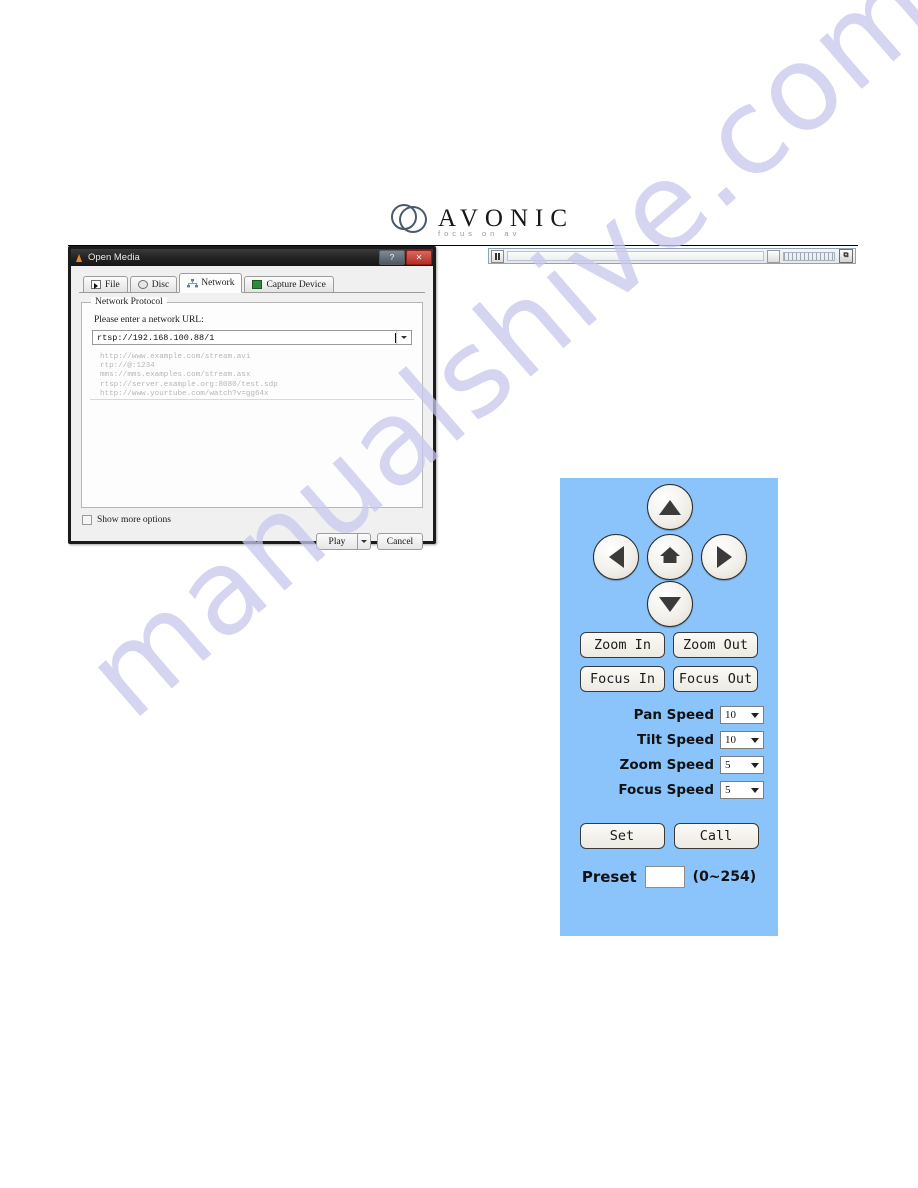 The width and height of the screenshot is (918, 1188). What do you see at coordinates (142, 284) in the screenshot?
I see `disc-icon` at bounding box center [142, 284].